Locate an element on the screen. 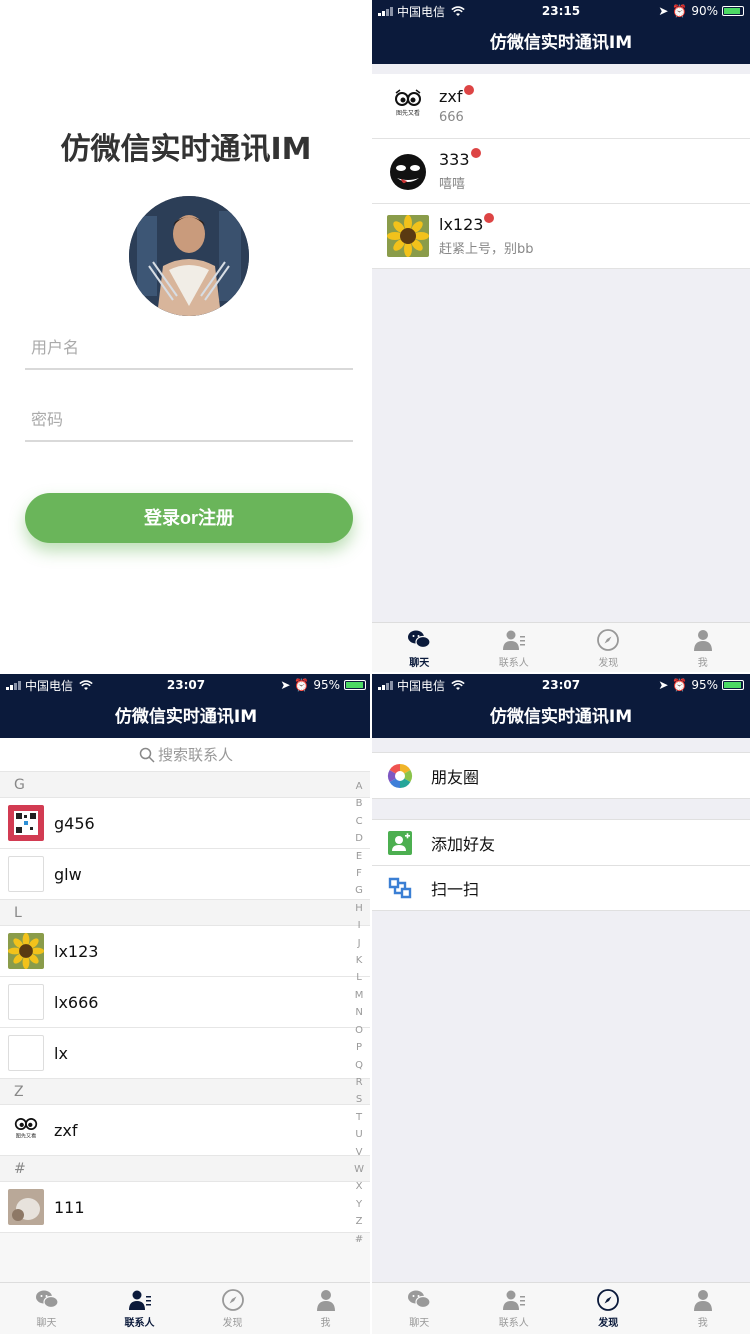 The width and height of the screenshot is (750, 1334). index-letter: G is located at coordinates (359, 890).